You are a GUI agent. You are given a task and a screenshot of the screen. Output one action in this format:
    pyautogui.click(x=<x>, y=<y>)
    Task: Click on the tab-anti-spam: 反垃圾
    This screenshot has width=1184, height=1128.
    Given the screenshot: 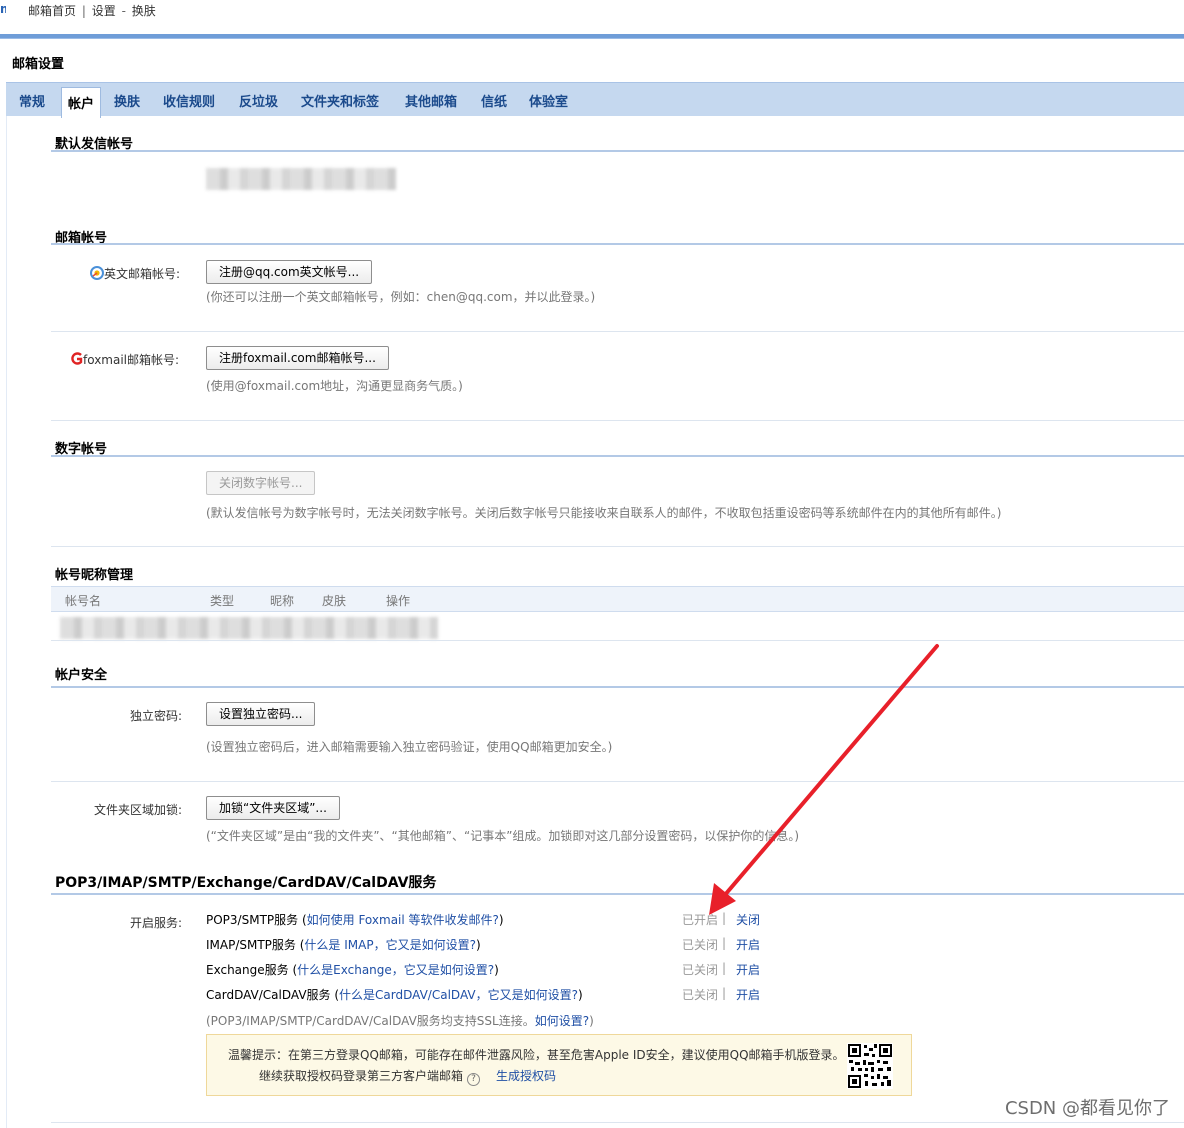 What is the action you would take?
    pyautogui.click(x=258, y=100)
    